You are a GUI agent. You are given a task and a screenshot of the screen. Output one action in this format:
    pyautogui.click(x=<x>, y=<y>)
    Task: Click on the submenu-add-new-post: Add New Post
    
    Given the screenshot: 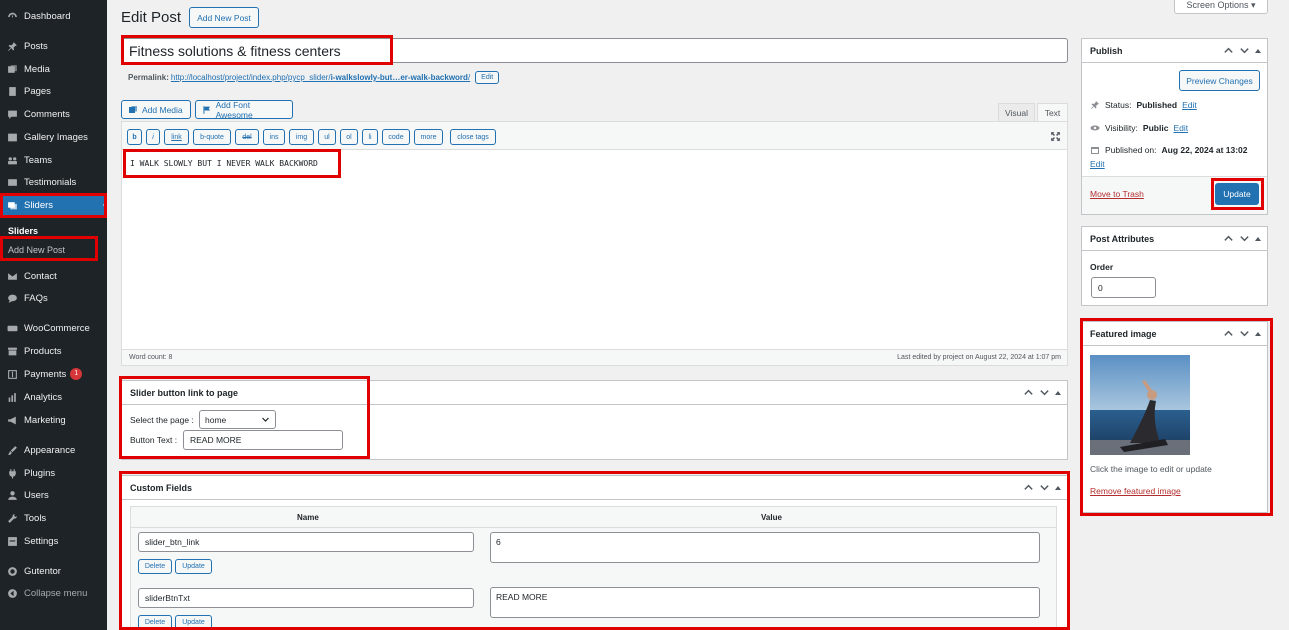 What is the action you would take?
    pyautogui.click(x=36, y=250)
    